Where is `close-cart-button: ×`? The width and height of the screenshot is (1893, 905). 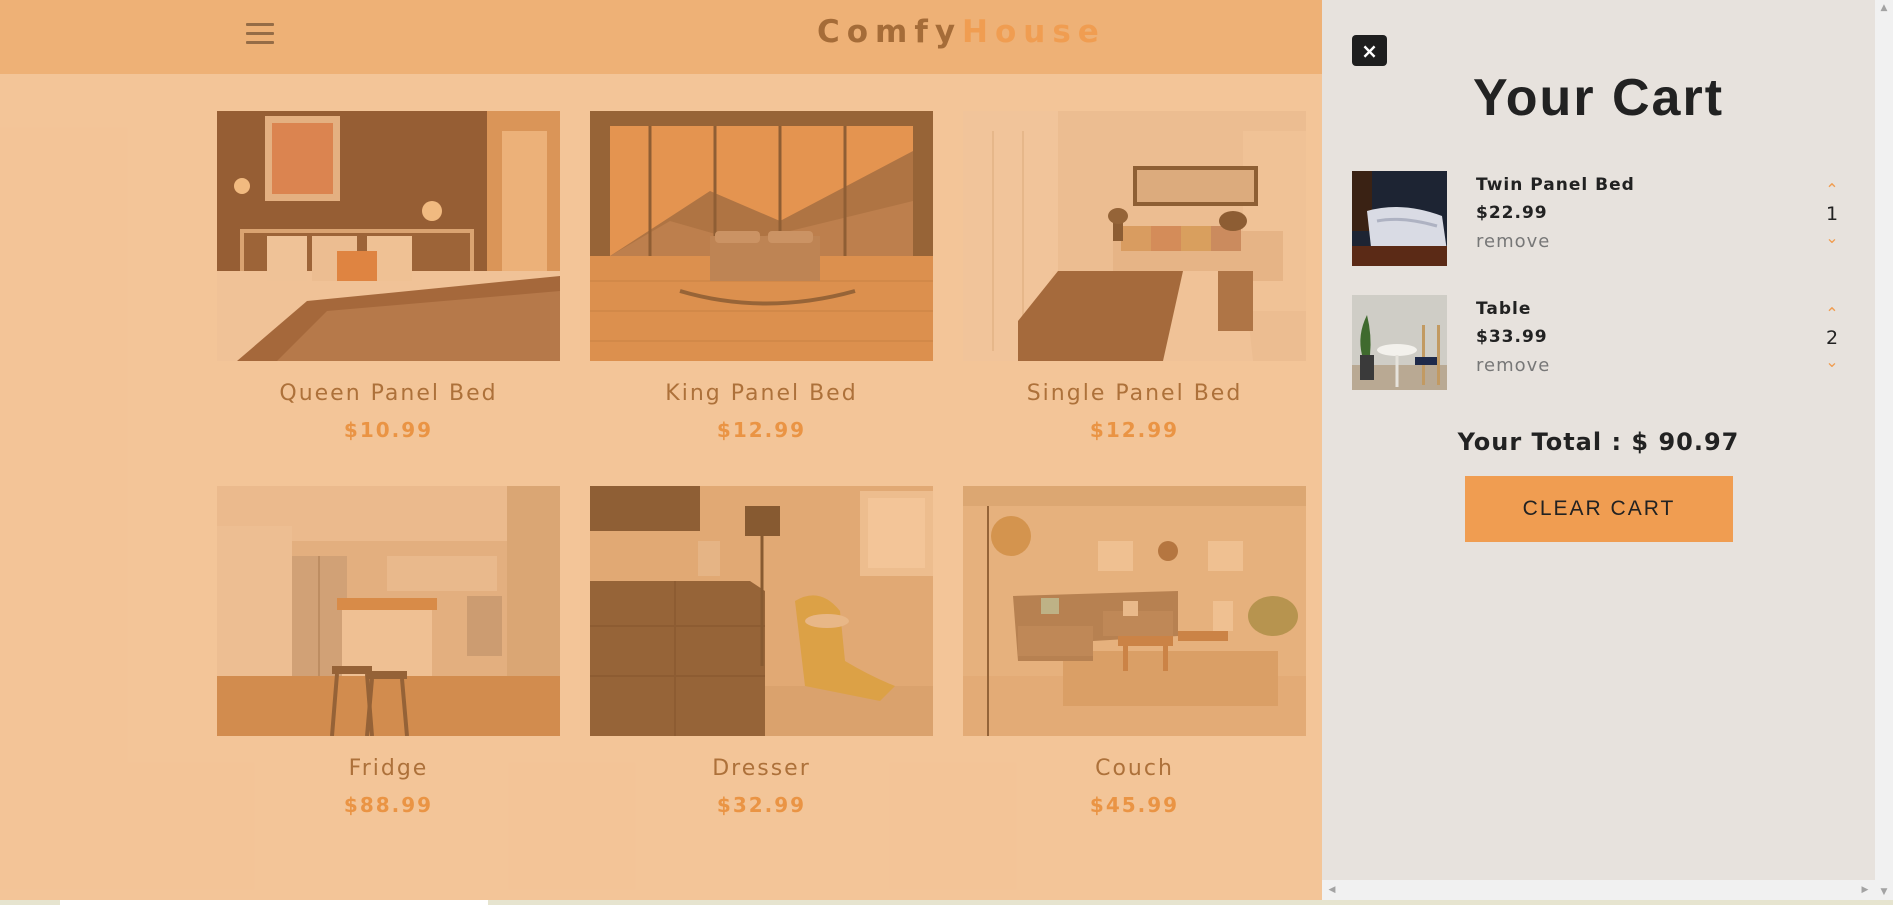
close-cart-button: × is located at coordinates (1369, 50).